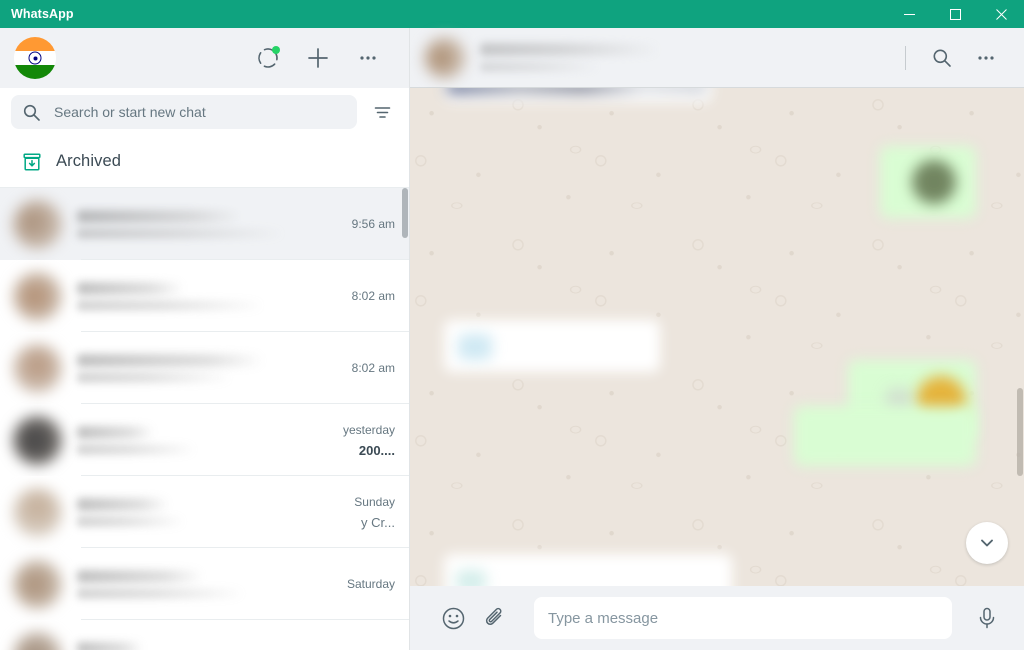  I want to click on search-icon, so click(942, 58).